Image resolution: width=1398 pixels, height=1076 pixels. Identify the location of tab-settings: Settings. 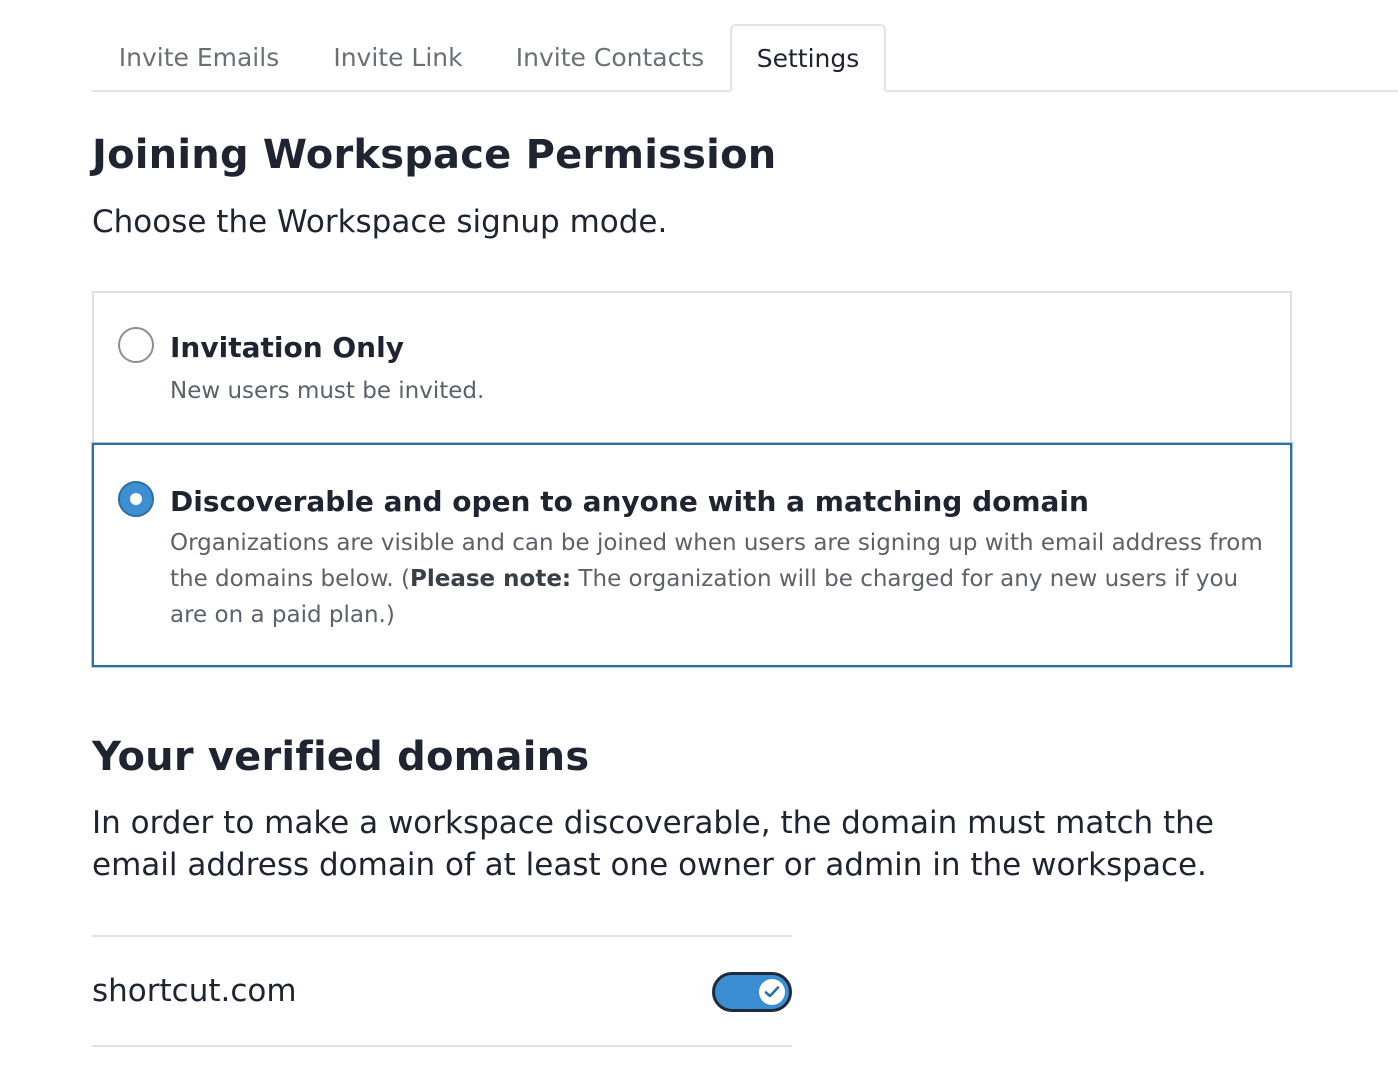
(808, 58).